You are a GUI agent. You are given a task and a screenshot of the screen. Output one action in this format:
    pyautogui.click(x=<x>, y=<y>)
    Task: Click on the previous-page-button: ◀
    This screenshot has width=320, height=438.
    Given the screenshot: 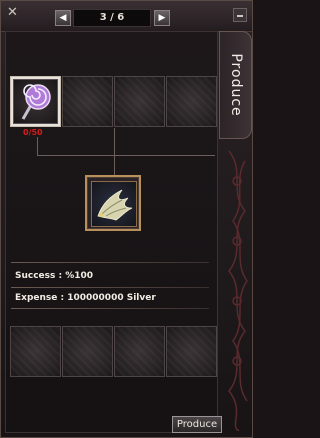 What is the action you would take?
    pyautogui.click(x=63, y=18)
    